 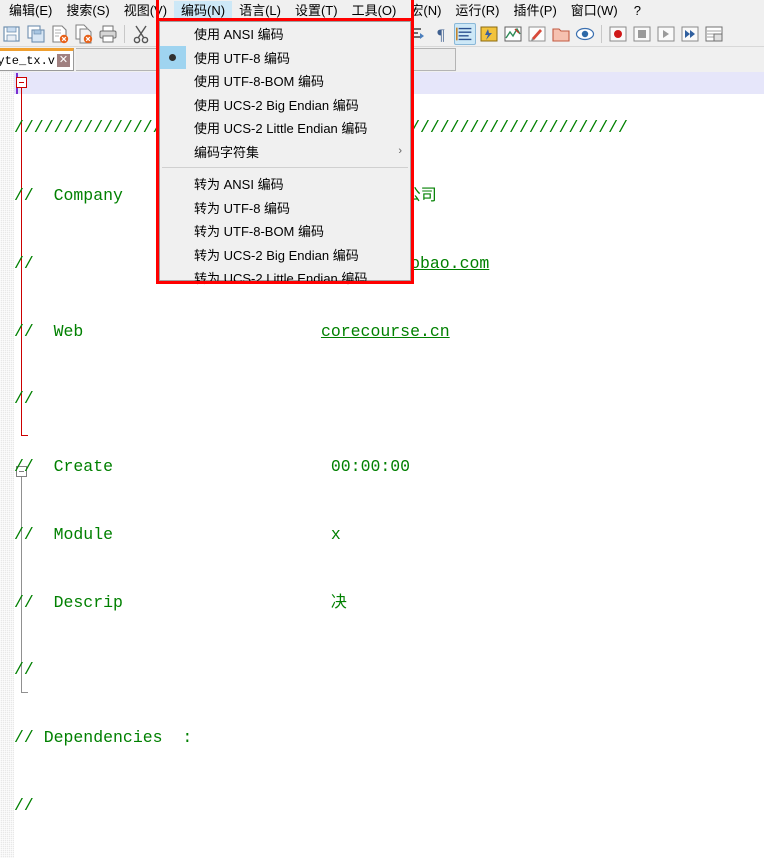 I want to click on fold-margin, so click(x=7, y=465).